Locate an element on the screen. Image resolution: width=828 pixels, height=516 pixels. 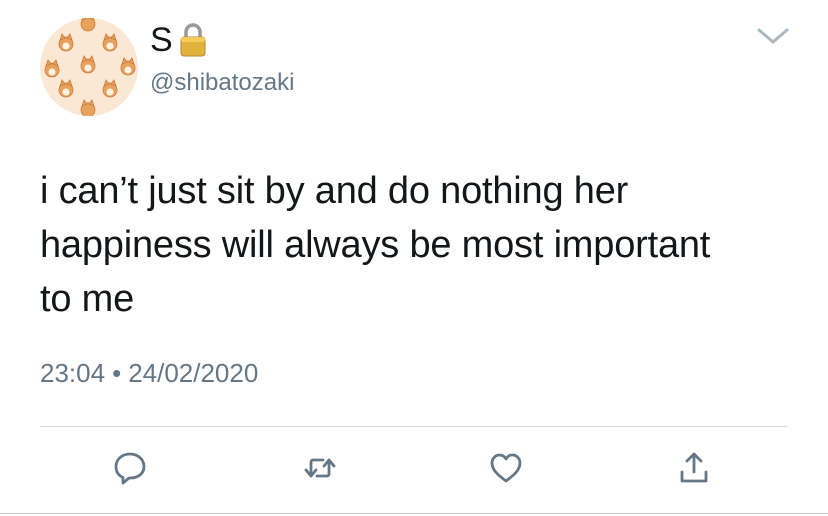
retweet-button is located at coordinates (320, 468).